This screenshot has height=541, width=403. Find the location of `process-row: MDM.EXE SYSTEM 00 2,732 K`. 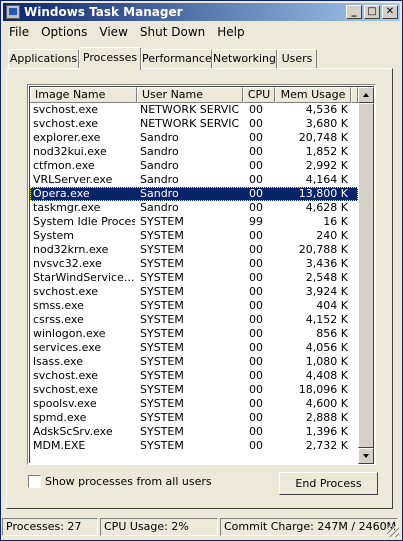

process-row: MDM.EXE SYSTEM 00 2,732 K is located at coordinates (194, 446).